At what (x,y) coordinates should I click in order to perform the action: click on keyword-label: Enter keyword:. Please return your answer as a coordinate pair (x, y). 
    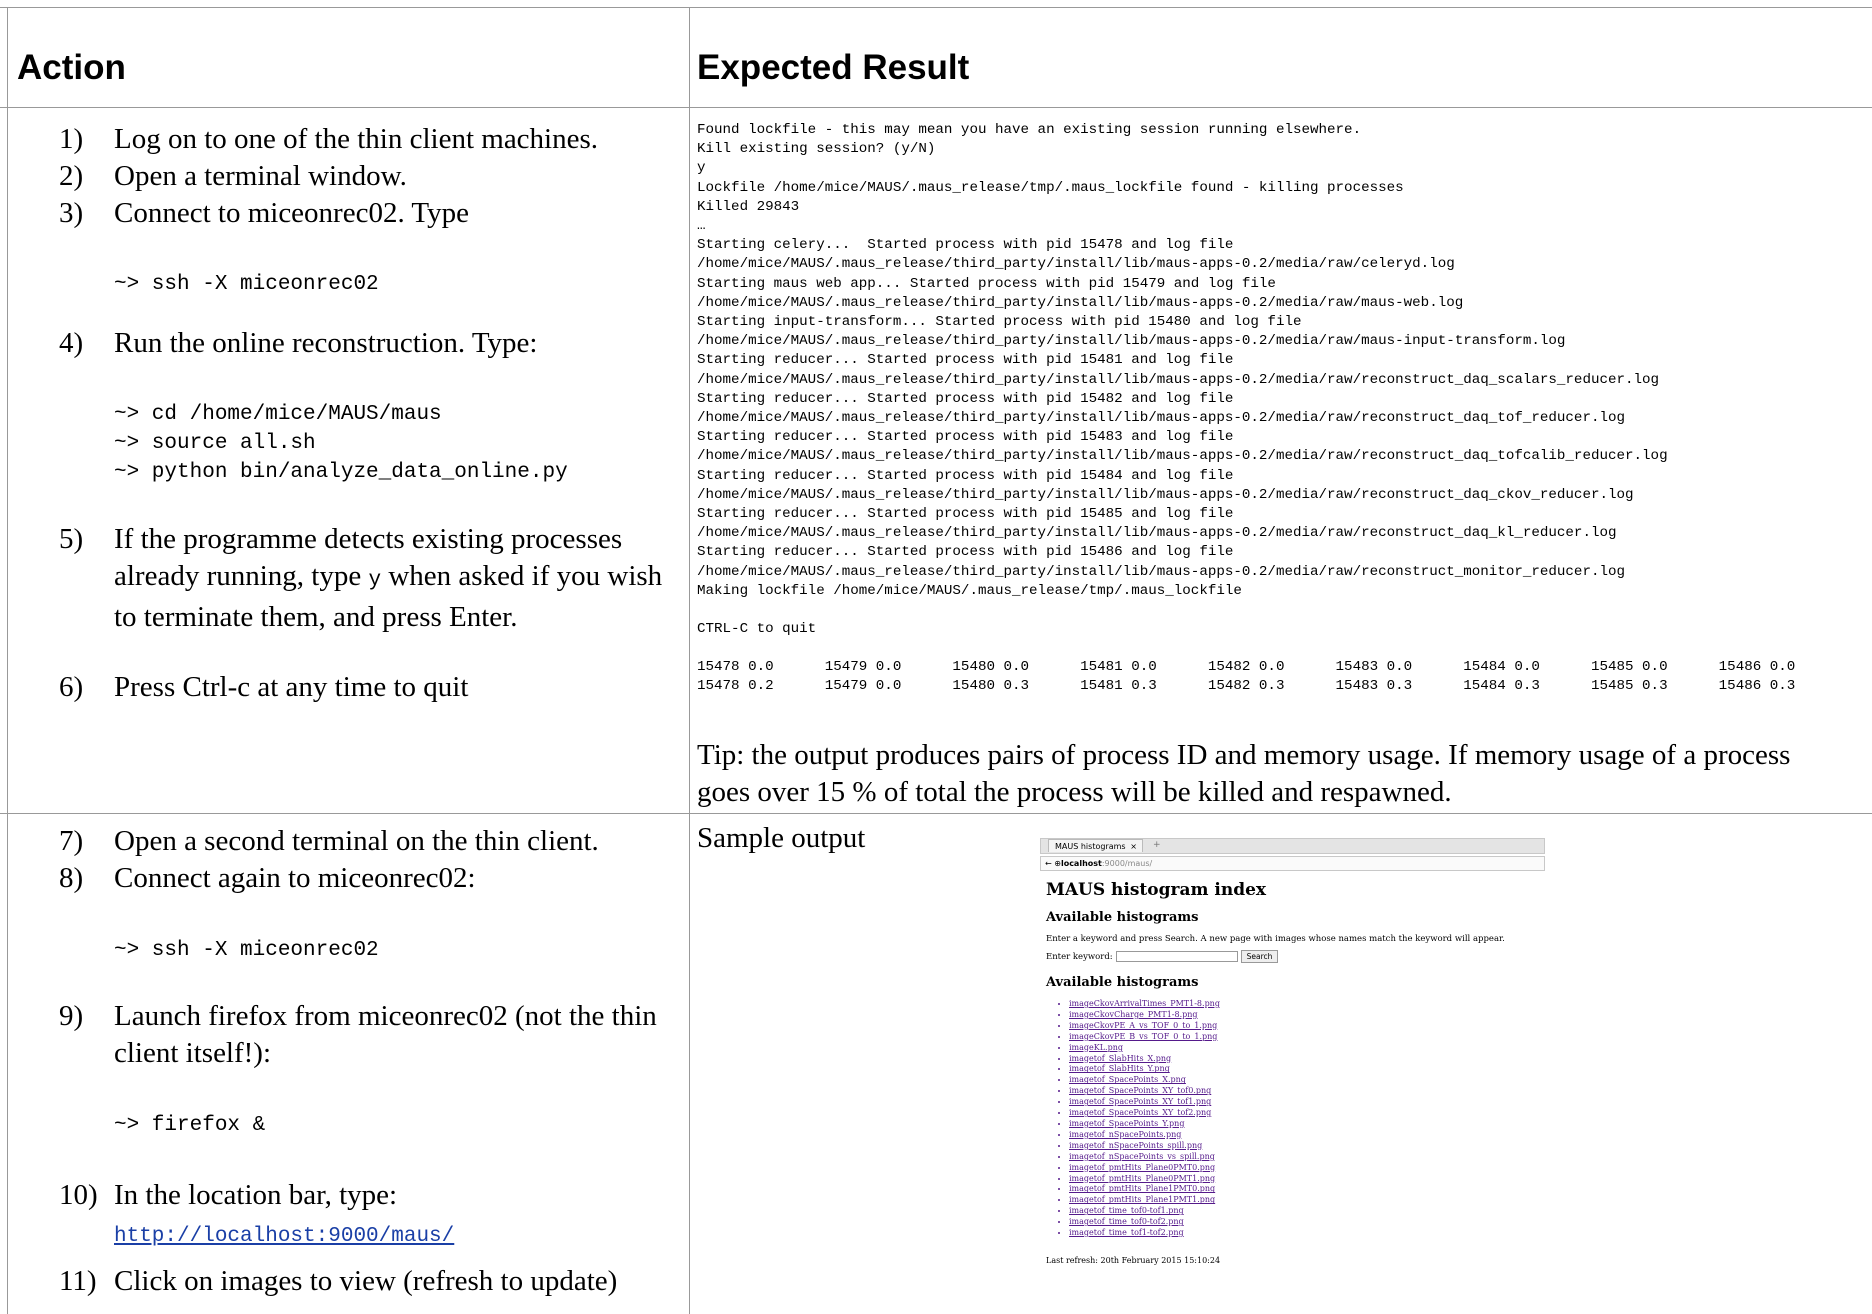
    Looking at the image, I should click on (1079, 956).